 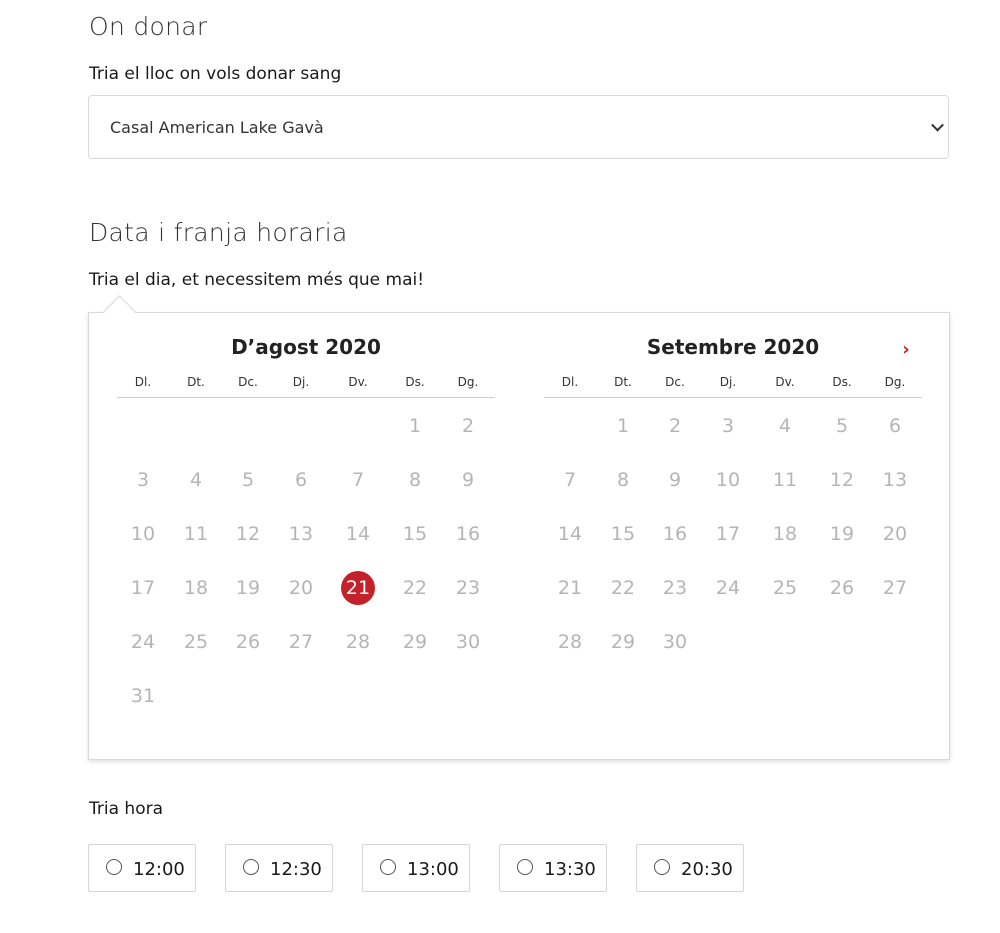 I want to click on hour-option: 12:30, so click(x=279, y=868).